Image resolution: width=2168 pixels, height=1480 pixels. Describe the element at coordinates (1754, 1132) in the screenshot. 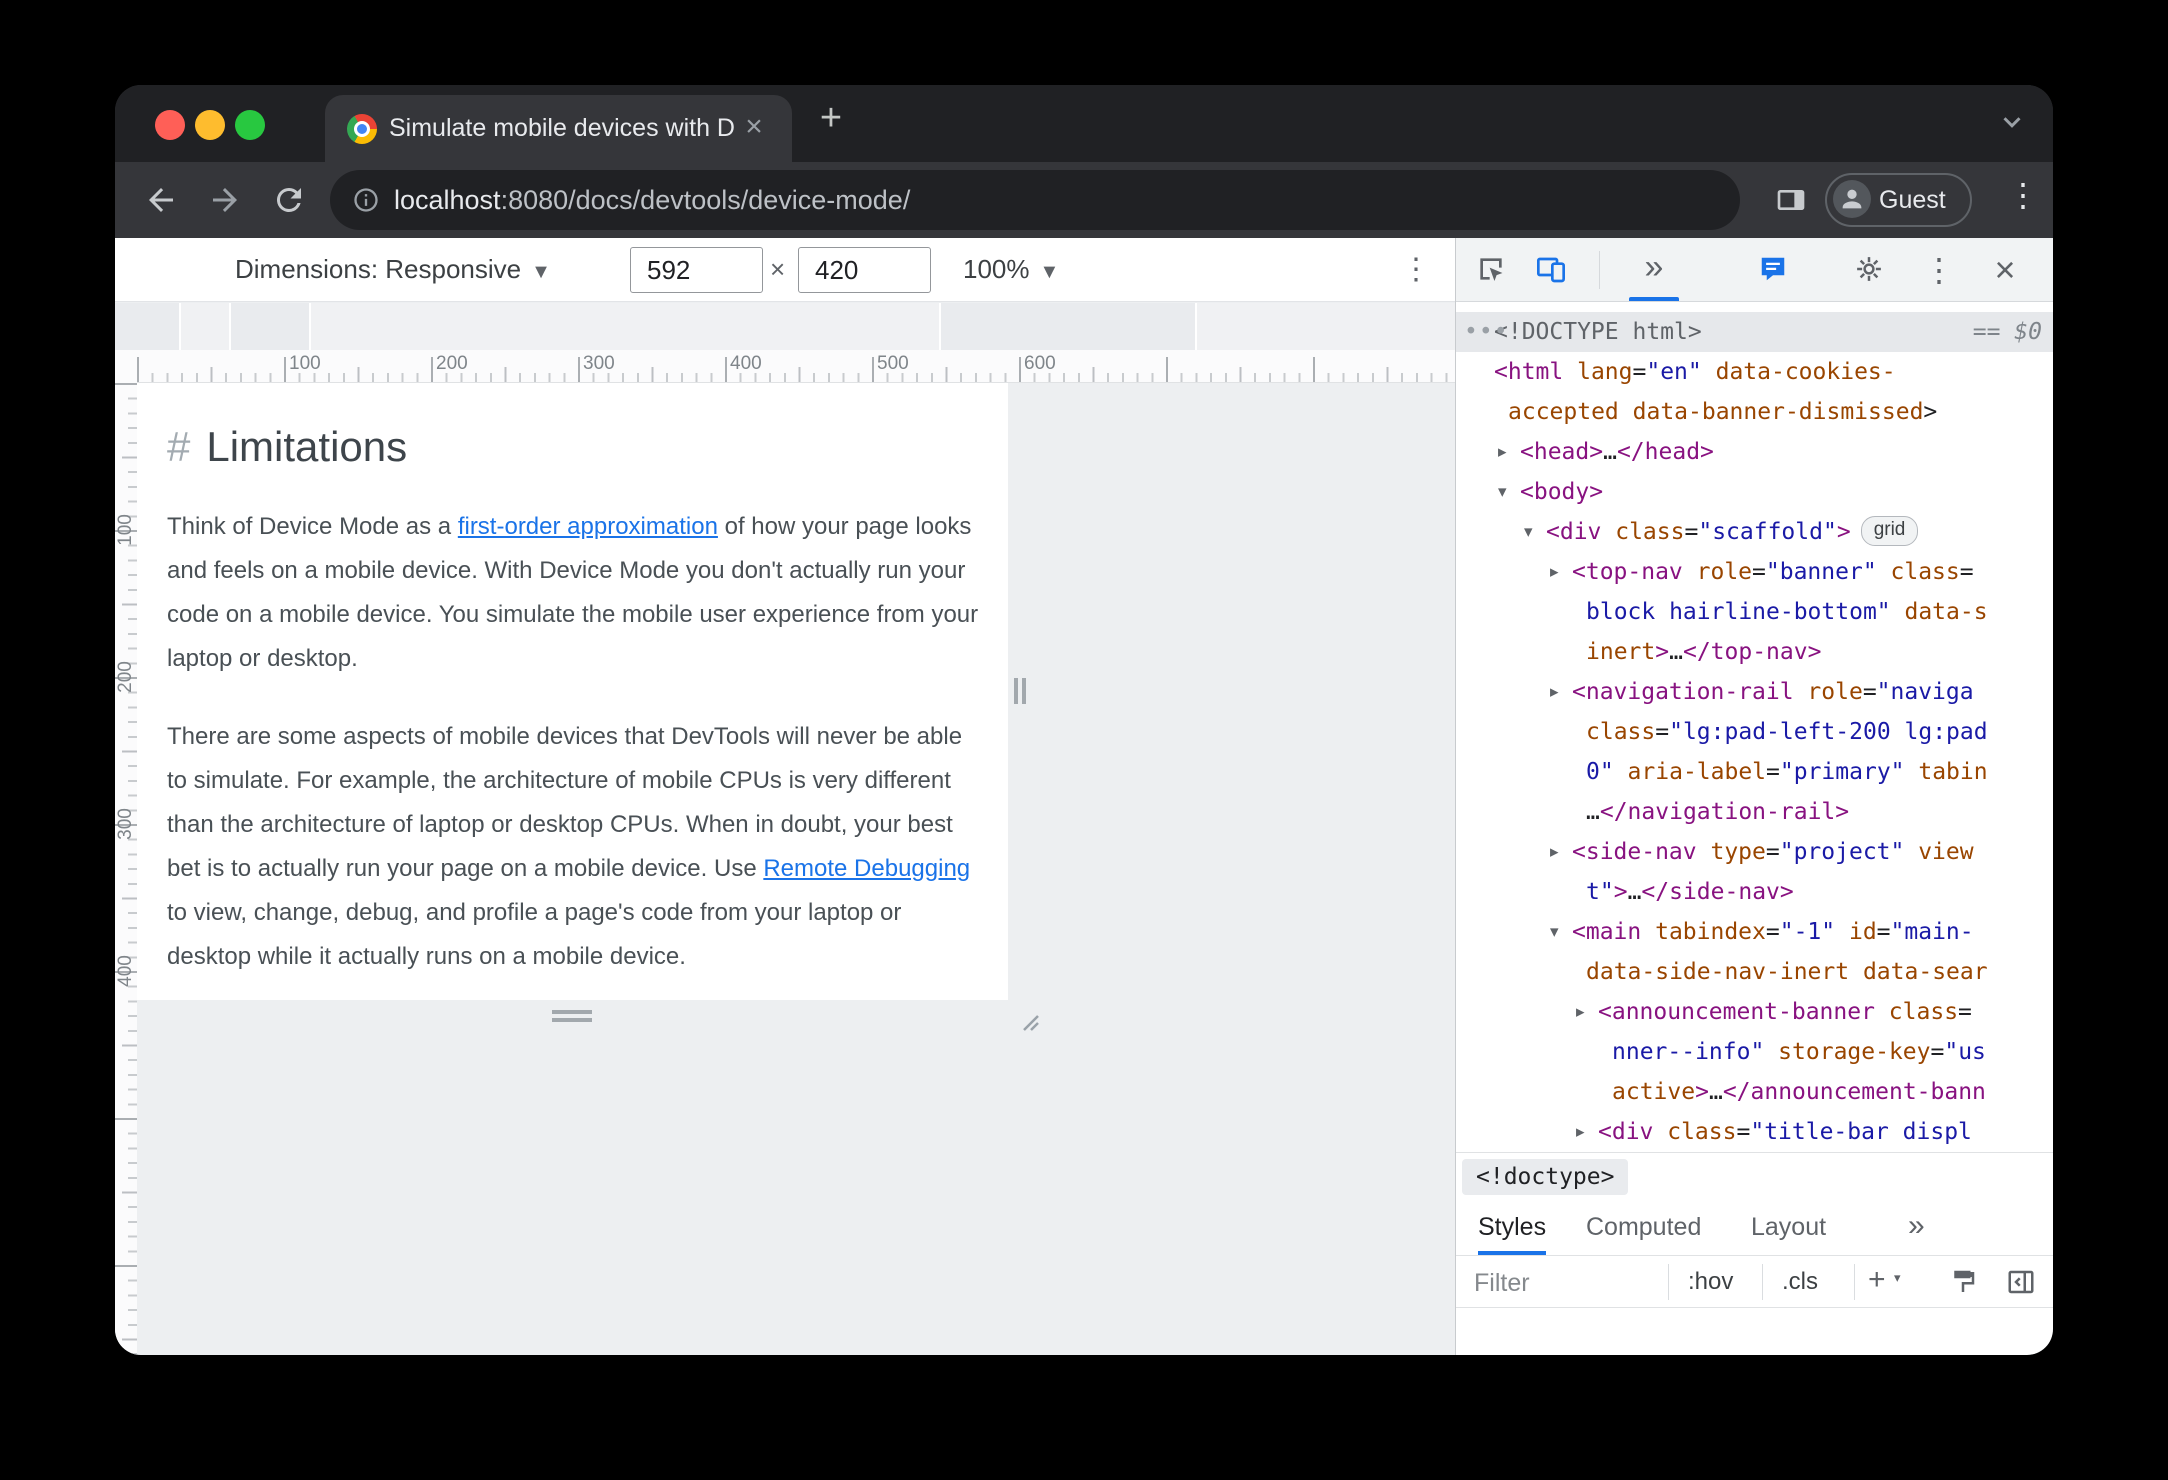

I see `dom-tree-row: ▸ <div class="title-bar displ` at that location.